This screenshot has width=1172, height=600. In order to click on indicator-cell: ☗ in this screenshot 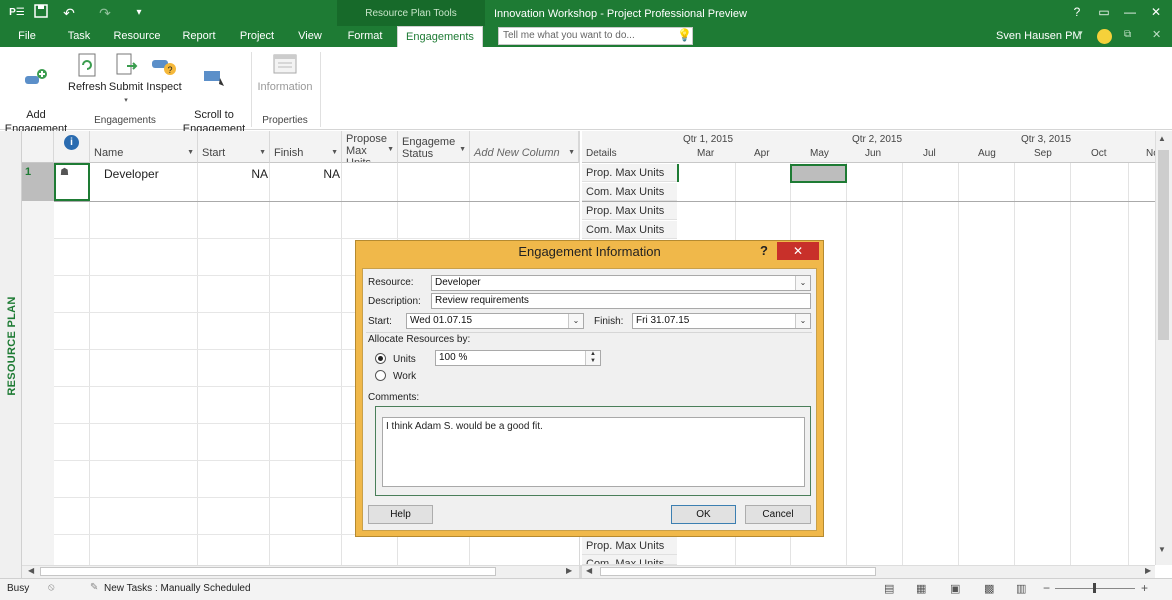, I will do `click(72, 182)`.